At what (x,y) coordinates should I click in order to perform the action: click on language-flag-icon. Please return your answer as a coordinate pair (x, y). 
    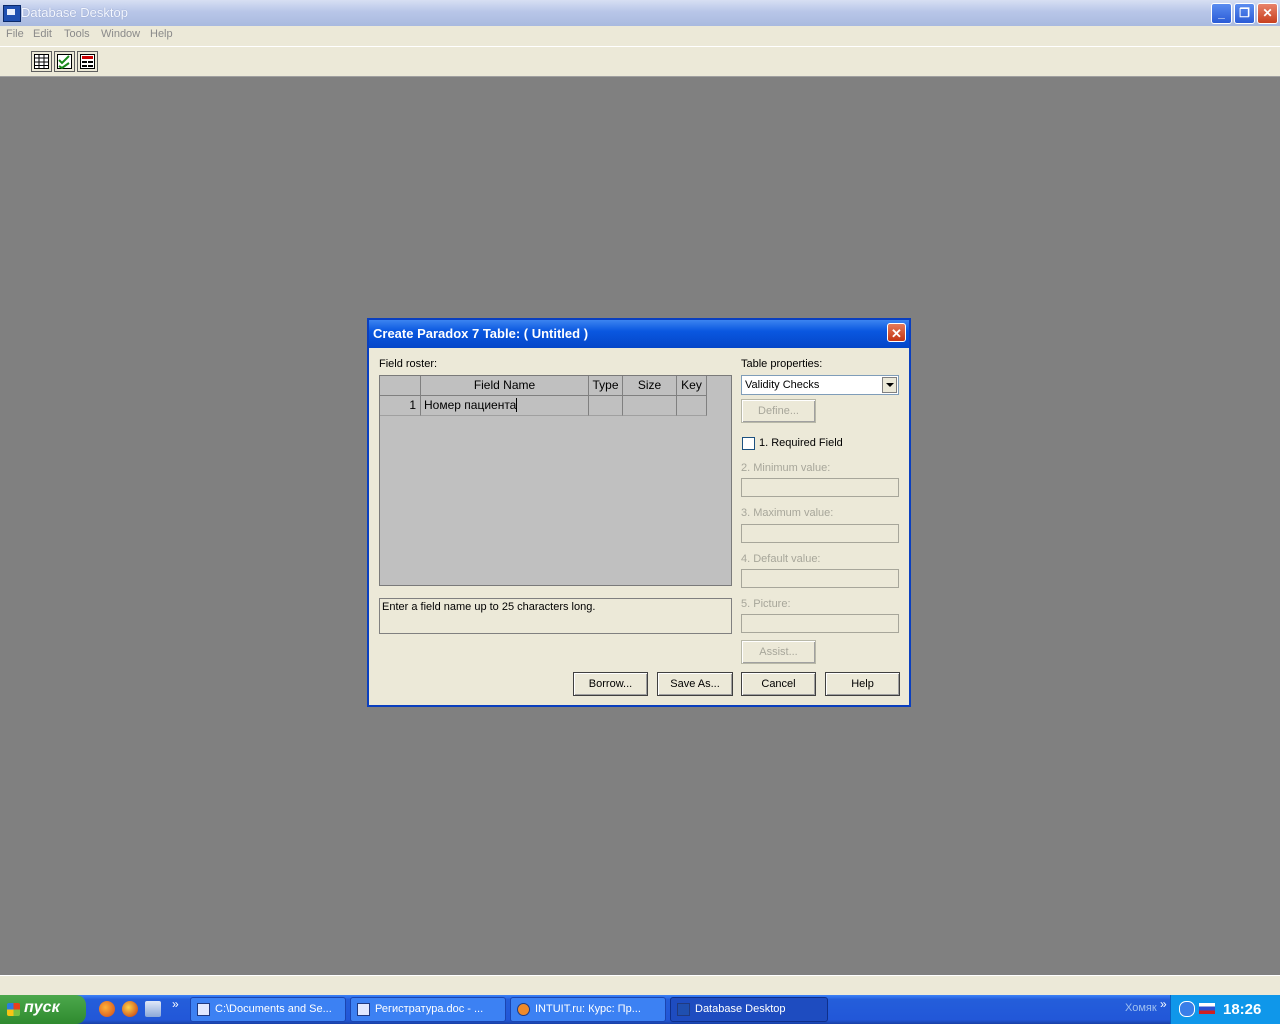
    Looking at the image, I should click on (1207, 1008).